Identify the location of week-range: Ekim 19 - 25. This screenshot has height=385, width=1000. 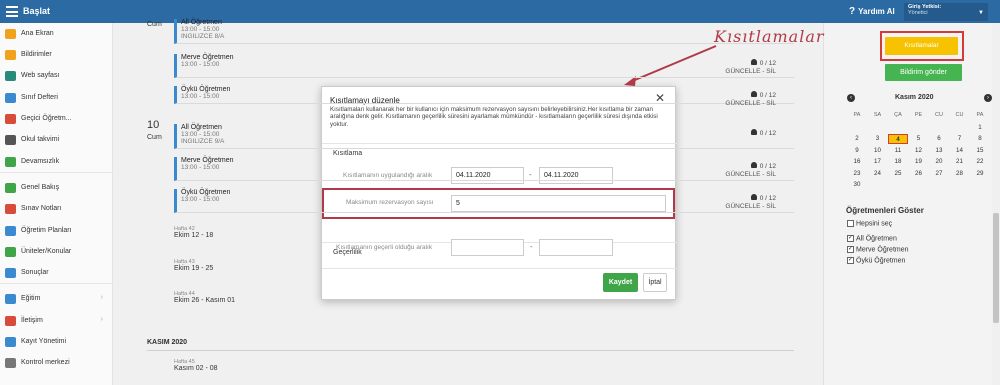
(194, 268).